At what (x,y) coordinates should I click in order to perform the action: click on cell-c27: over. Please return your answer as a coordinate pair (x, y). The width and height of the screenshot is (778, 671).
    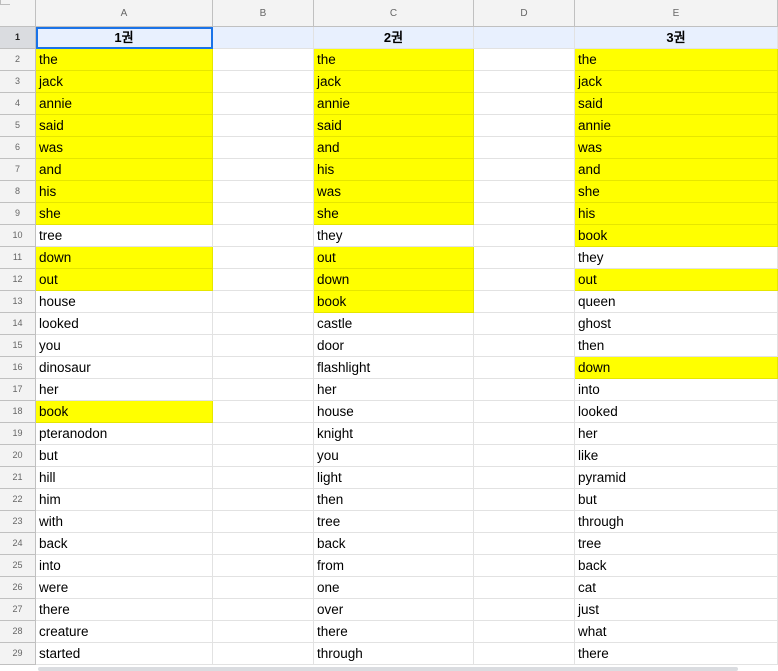
    Looking at the image, I should click on (394, 610).